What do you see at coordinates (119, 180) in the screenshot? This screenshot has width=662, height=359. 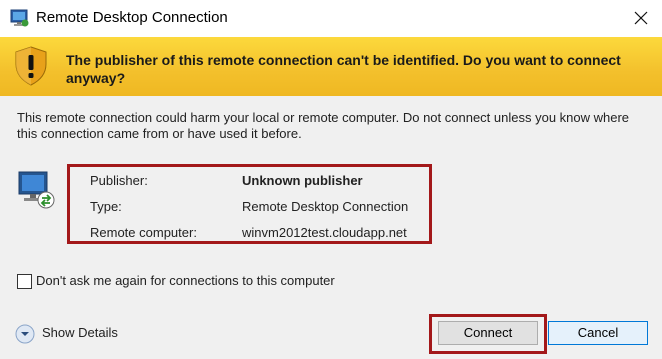 I see `publisher-label: Publisher:` at bounding box center [119, 180].